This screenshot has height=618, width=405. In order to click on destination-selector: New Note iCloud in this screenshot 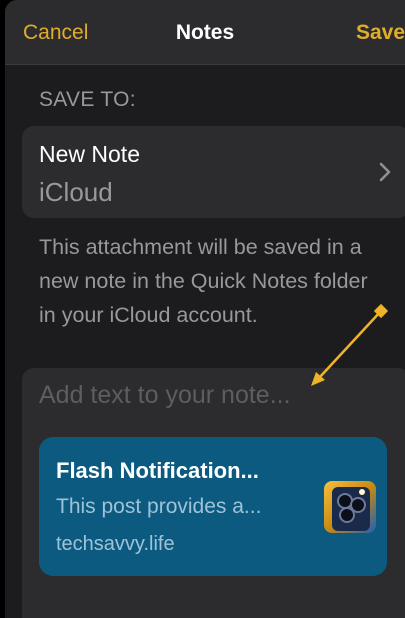, I will do `click(213, 172)`.